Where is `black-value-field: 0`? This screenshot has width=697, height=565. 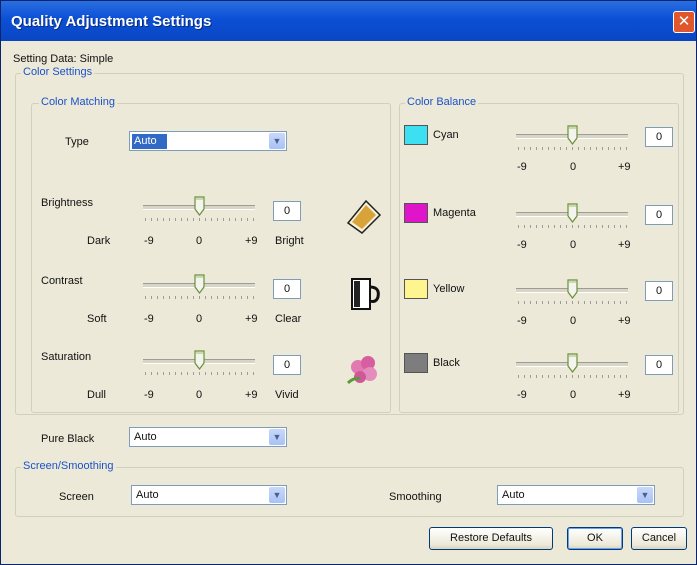
black-value-field: 0 is located at coordinates (659, 365).